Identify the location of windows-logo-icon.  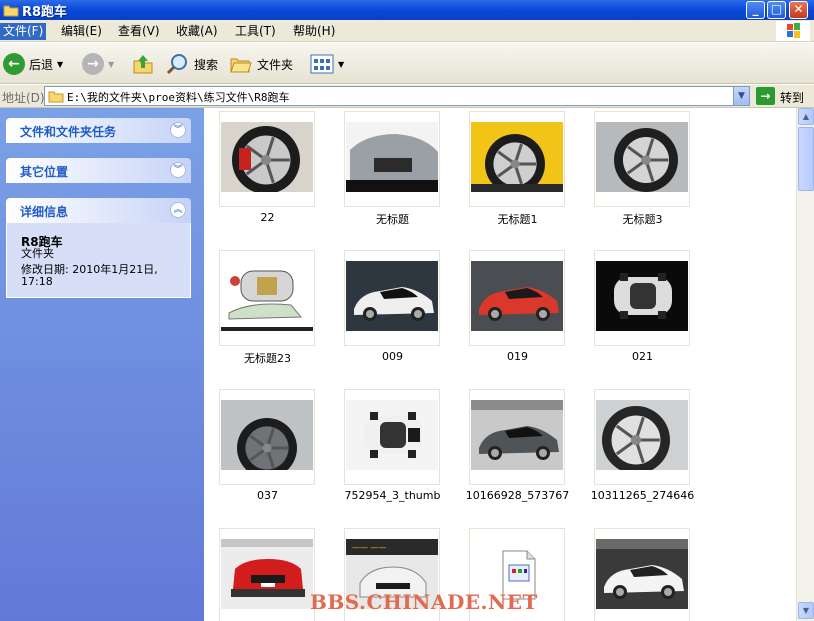
(793, 31).